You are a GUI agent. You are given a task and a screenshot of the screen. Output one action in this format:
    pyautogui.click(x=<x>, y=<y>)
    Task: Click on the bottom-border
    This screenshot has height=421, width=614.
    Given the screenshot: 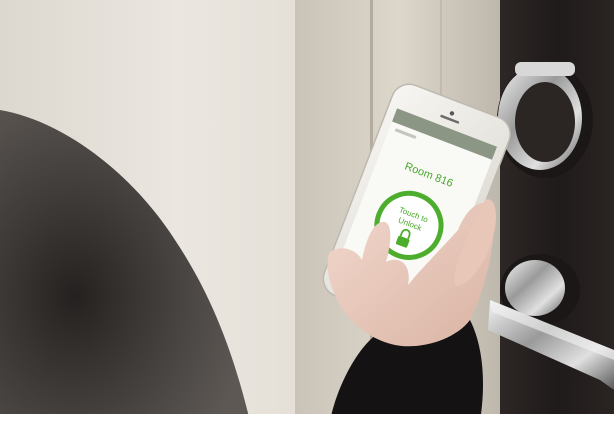 What is the action you would take?
    pyautogui.click(x=307, y=417)
    